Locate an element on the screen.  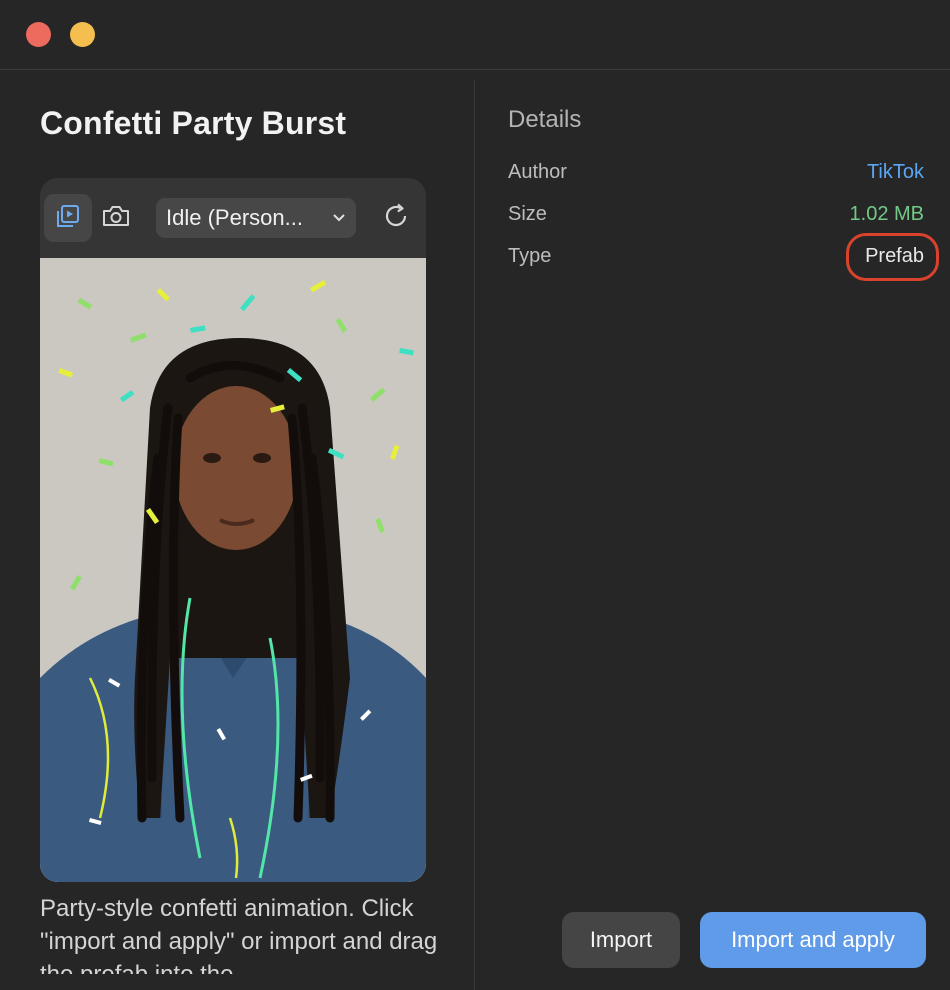
chevron-down-icon is located at coordinates (339, 218).